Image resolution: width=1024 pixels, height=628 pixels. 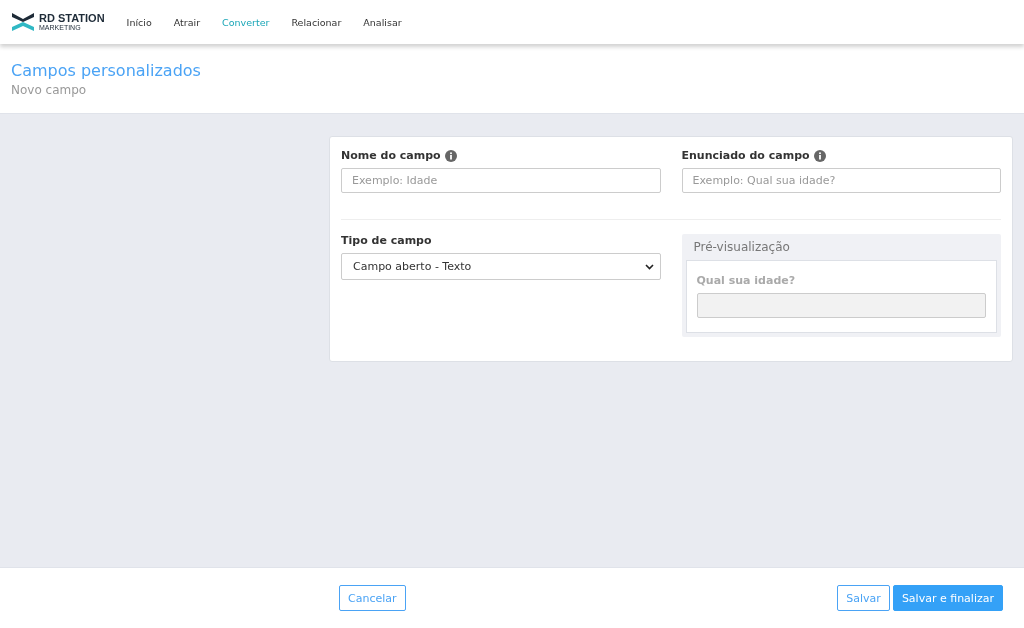 What do you see at coordinates (649, 266) in the screenshot?
I see `chevron-down-icon` at bounding box center [649, 266].